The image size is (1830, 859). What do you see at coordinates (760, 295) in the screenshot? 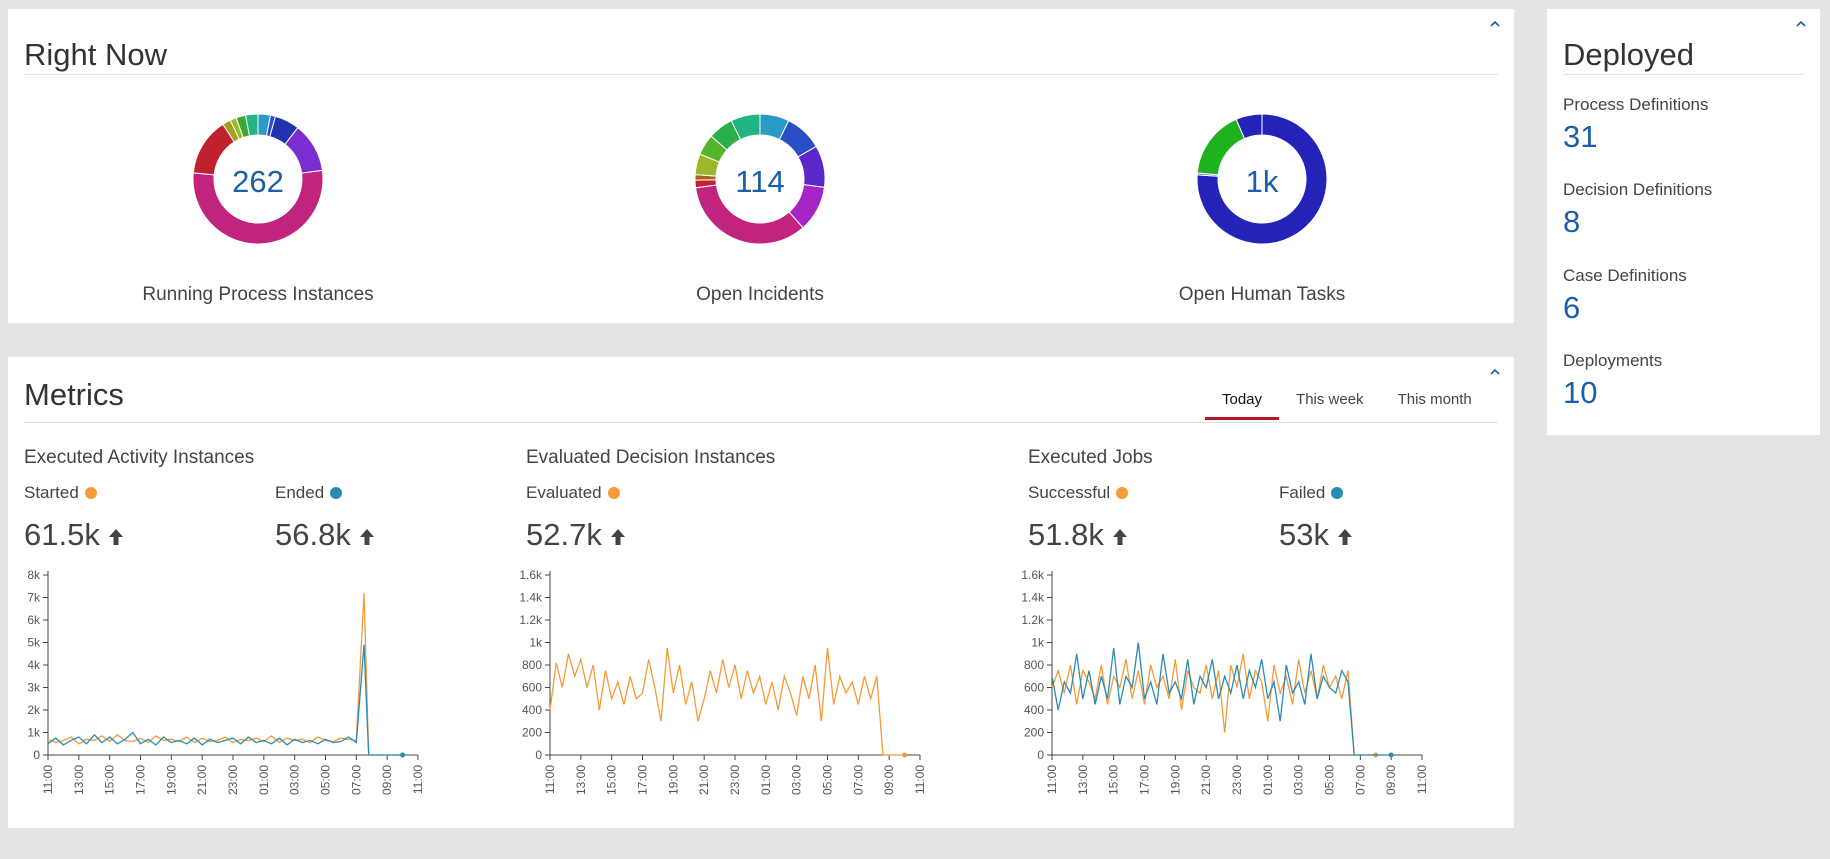
I see `donut-label: Open Incidents` at bounding box center [760, 295].